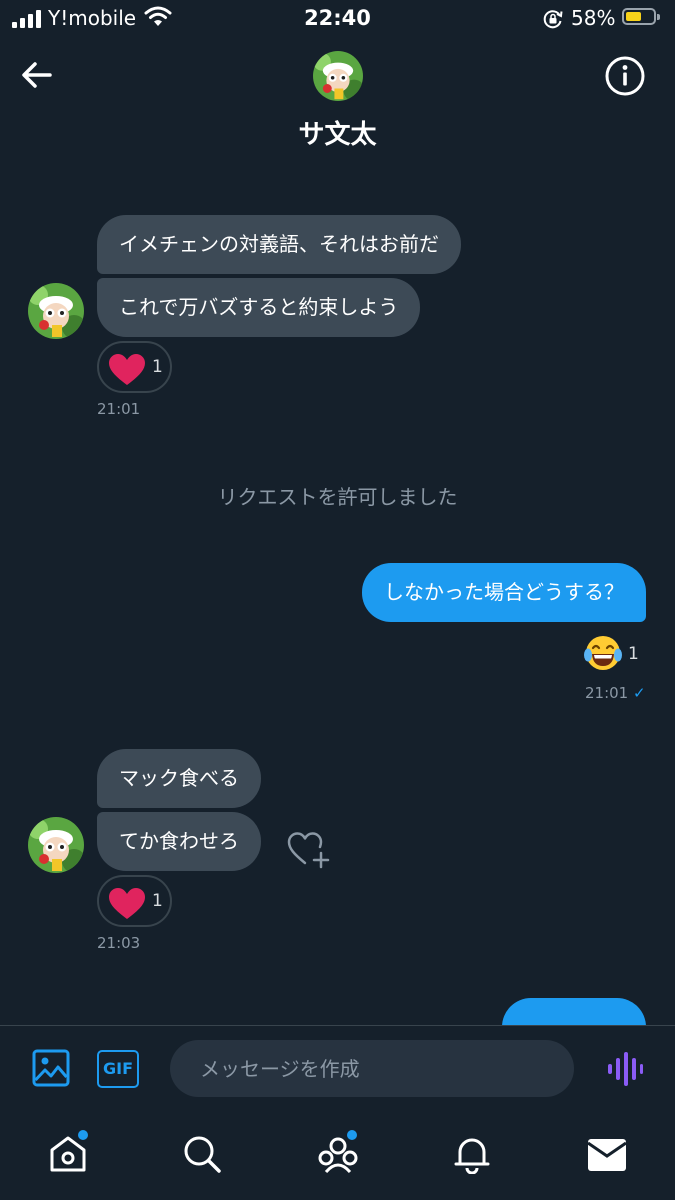  What do you see at coordinates (593, 18) in the screenshot?
I see `battery-percent: 58%` at bounding box center [593, 18].